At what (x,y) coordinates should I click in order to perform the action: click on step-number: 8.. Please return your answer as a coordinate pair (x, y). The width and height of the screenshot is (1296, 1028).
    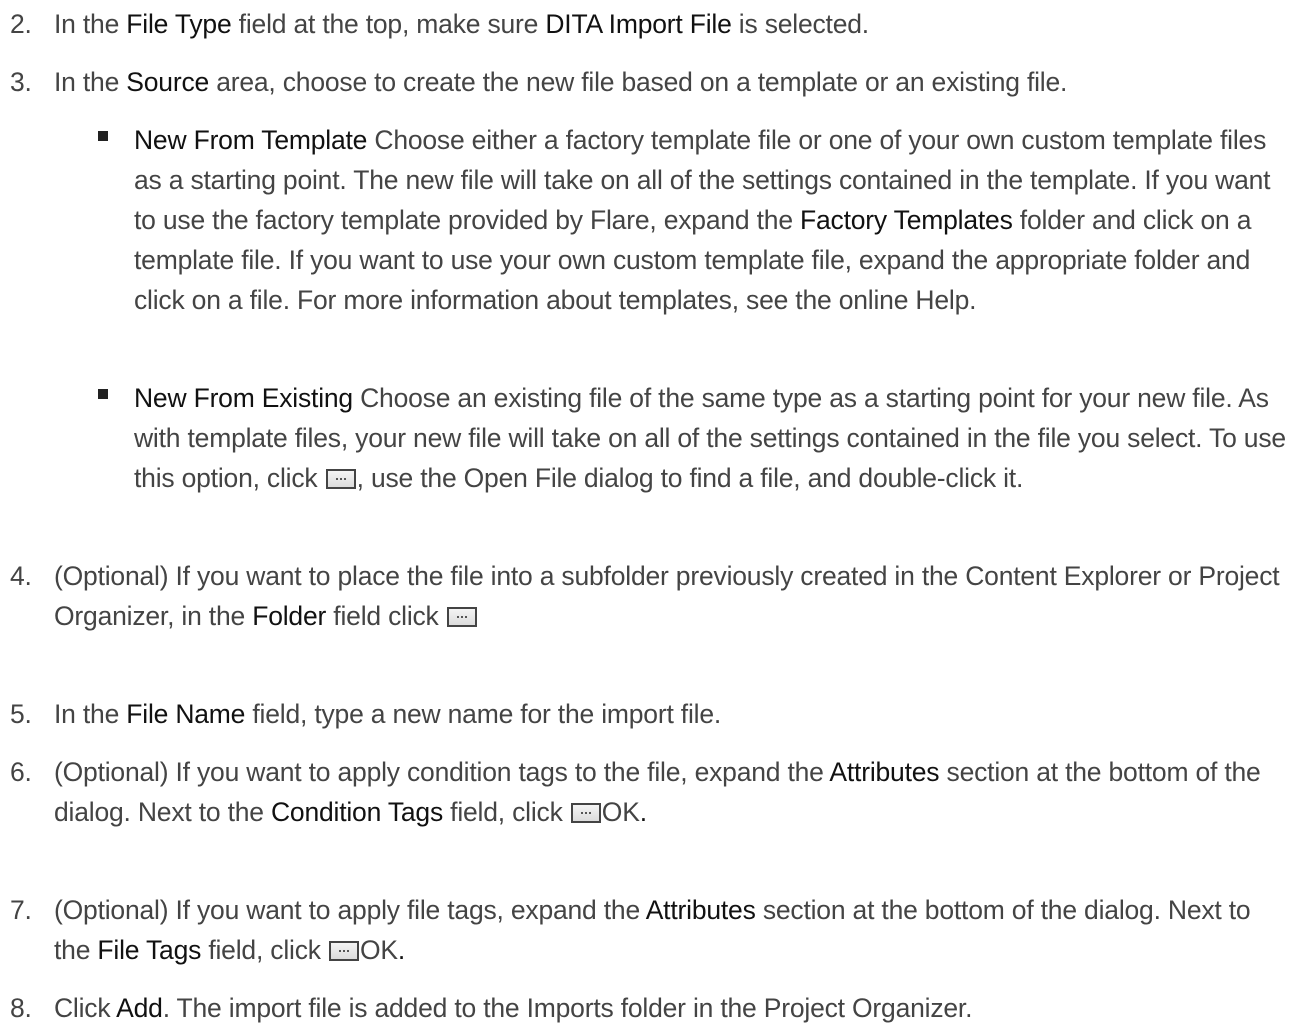
    Looking at the image, I should click on (21, 1008).